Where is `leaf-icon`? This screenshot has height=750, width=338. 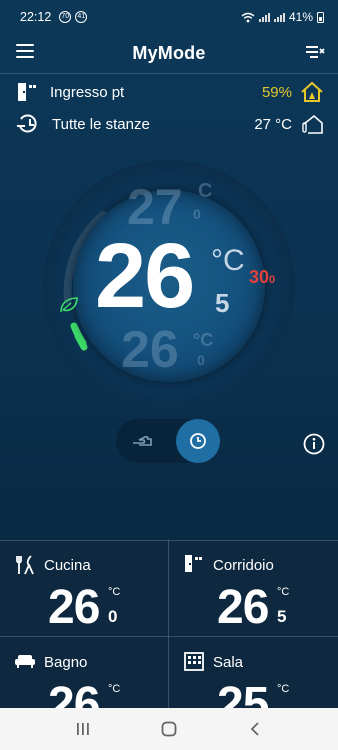
leaf-icon is located at coordinates (69, 305).